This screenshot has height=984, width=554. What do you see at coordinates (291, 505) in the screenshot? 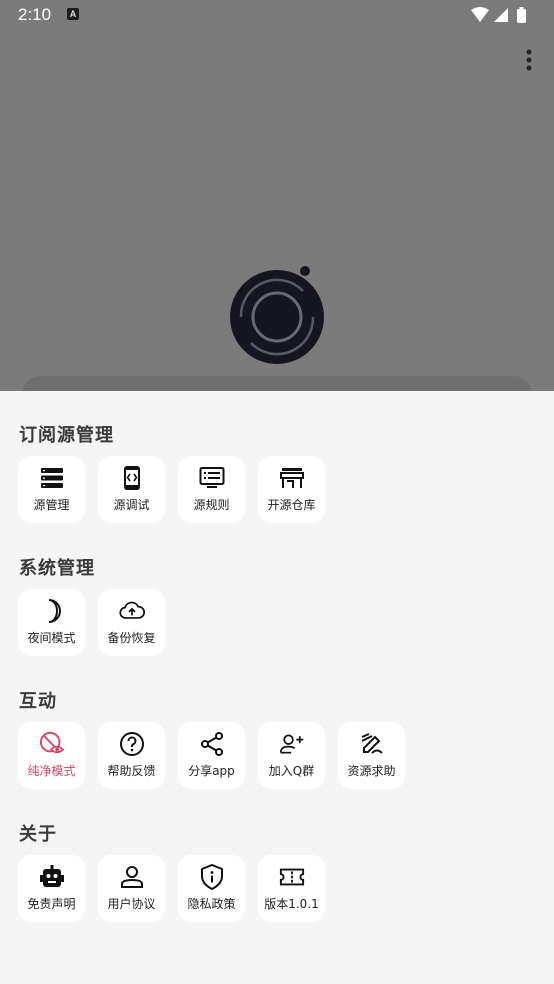
I see `tile-label: 开源仓库` at bounding box center [291, 505].